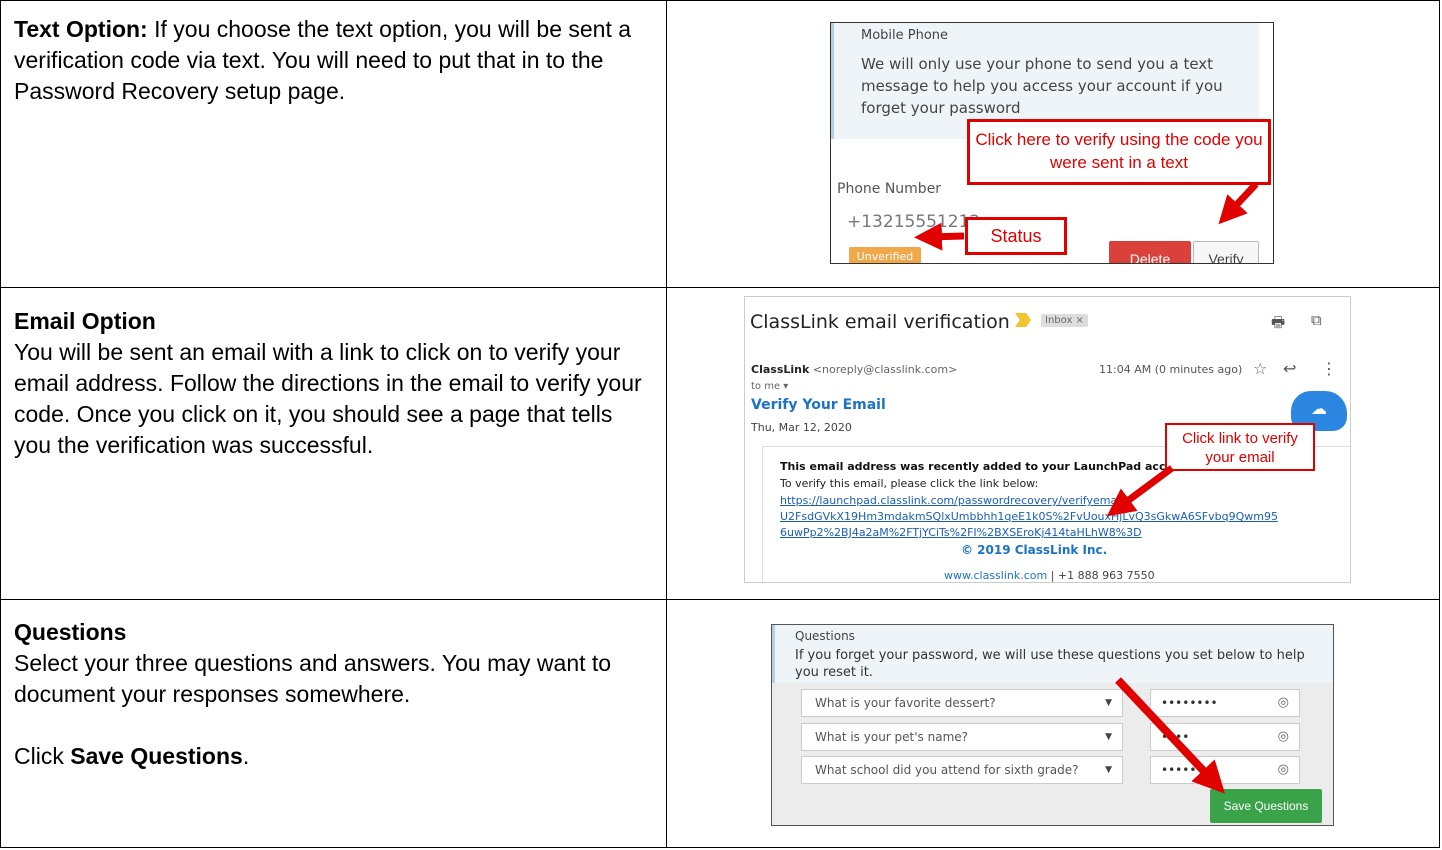 This screenshot has height=850, width=1442. I want to click on star-icon: ☆, so click(1260, 368).